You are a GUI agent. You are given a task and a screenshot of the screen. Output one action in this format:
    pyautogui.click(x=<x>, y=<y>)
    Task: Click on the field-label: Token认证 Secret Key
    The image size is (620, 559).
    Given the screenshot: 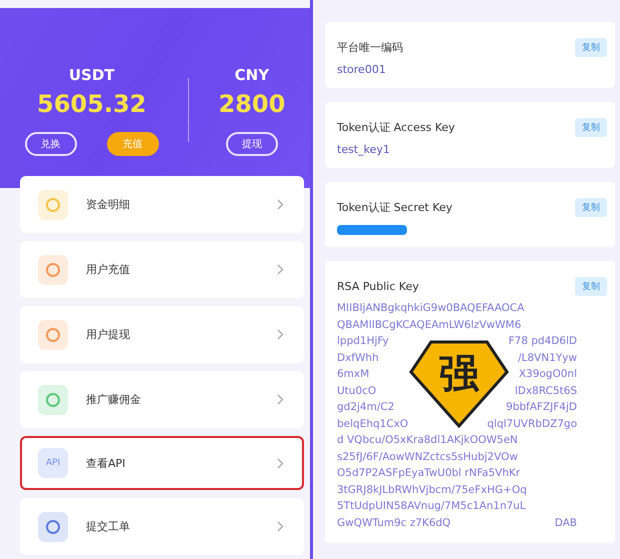 What is the action you would take?
    pyautogui.click(x=394, y=207)
    